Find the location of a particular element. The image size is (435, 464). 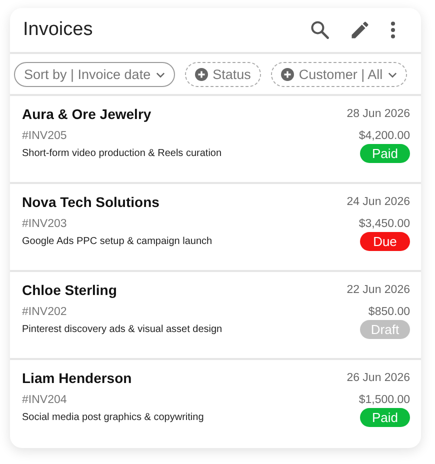

invoice-amount: $3,450.00 is located at coordinates (384, 224).